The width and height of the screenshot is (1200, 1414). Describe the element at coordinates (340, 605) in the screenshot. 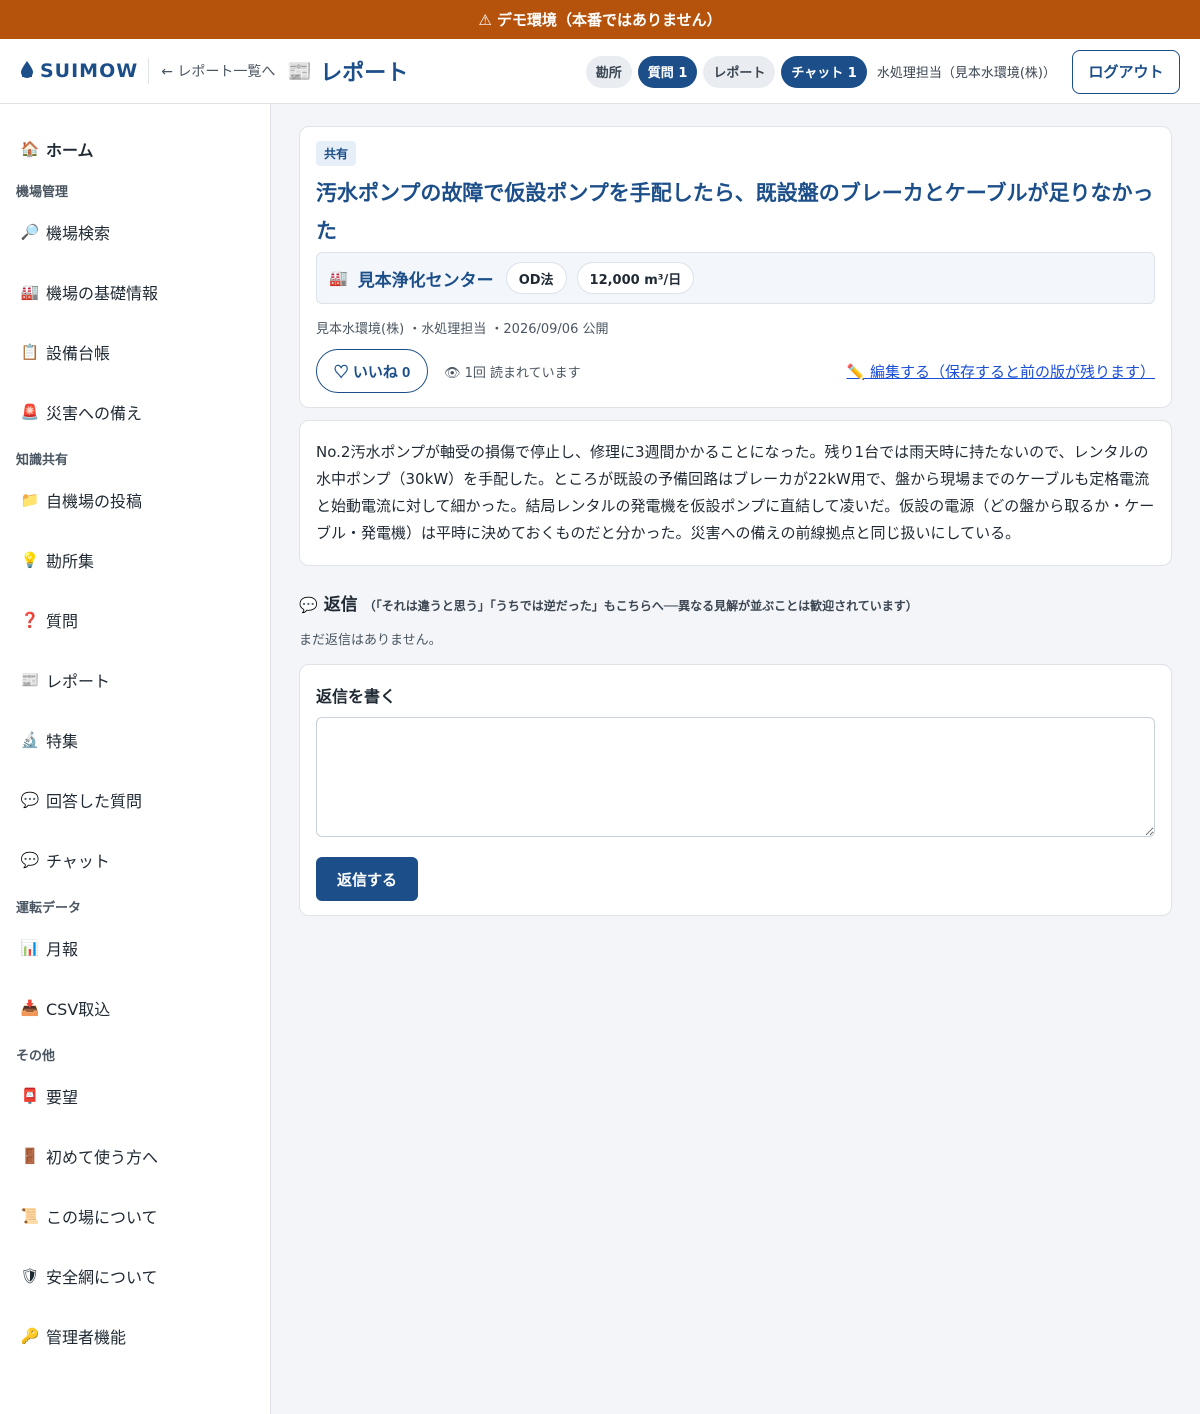

I see `replies-title: 返信` at that location.